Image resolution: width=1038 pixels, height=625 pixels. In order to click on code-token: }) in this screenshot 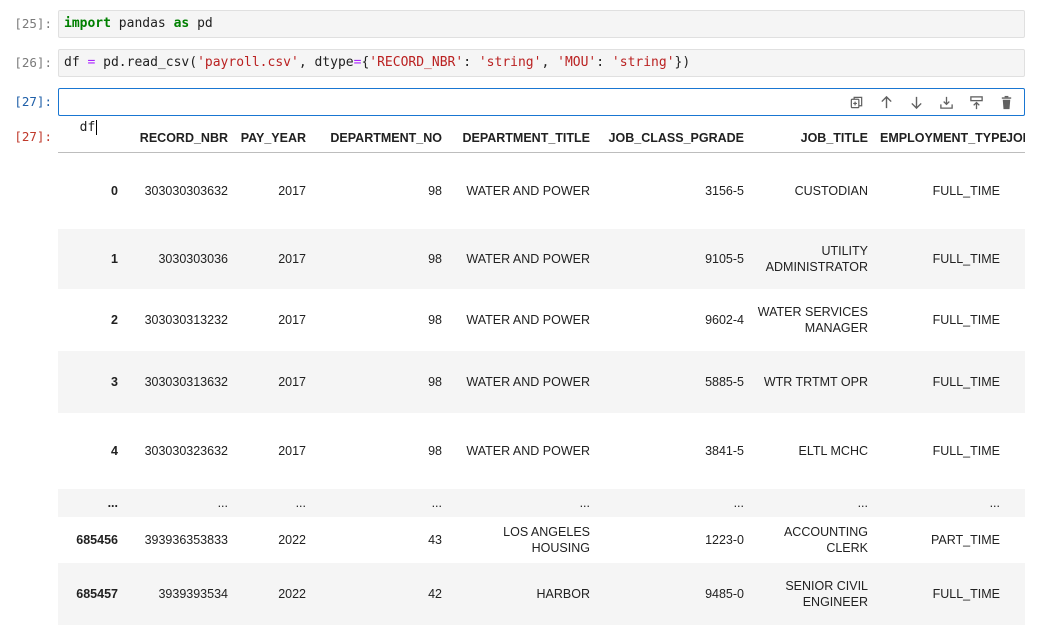, I will do `click(682, 62)`.